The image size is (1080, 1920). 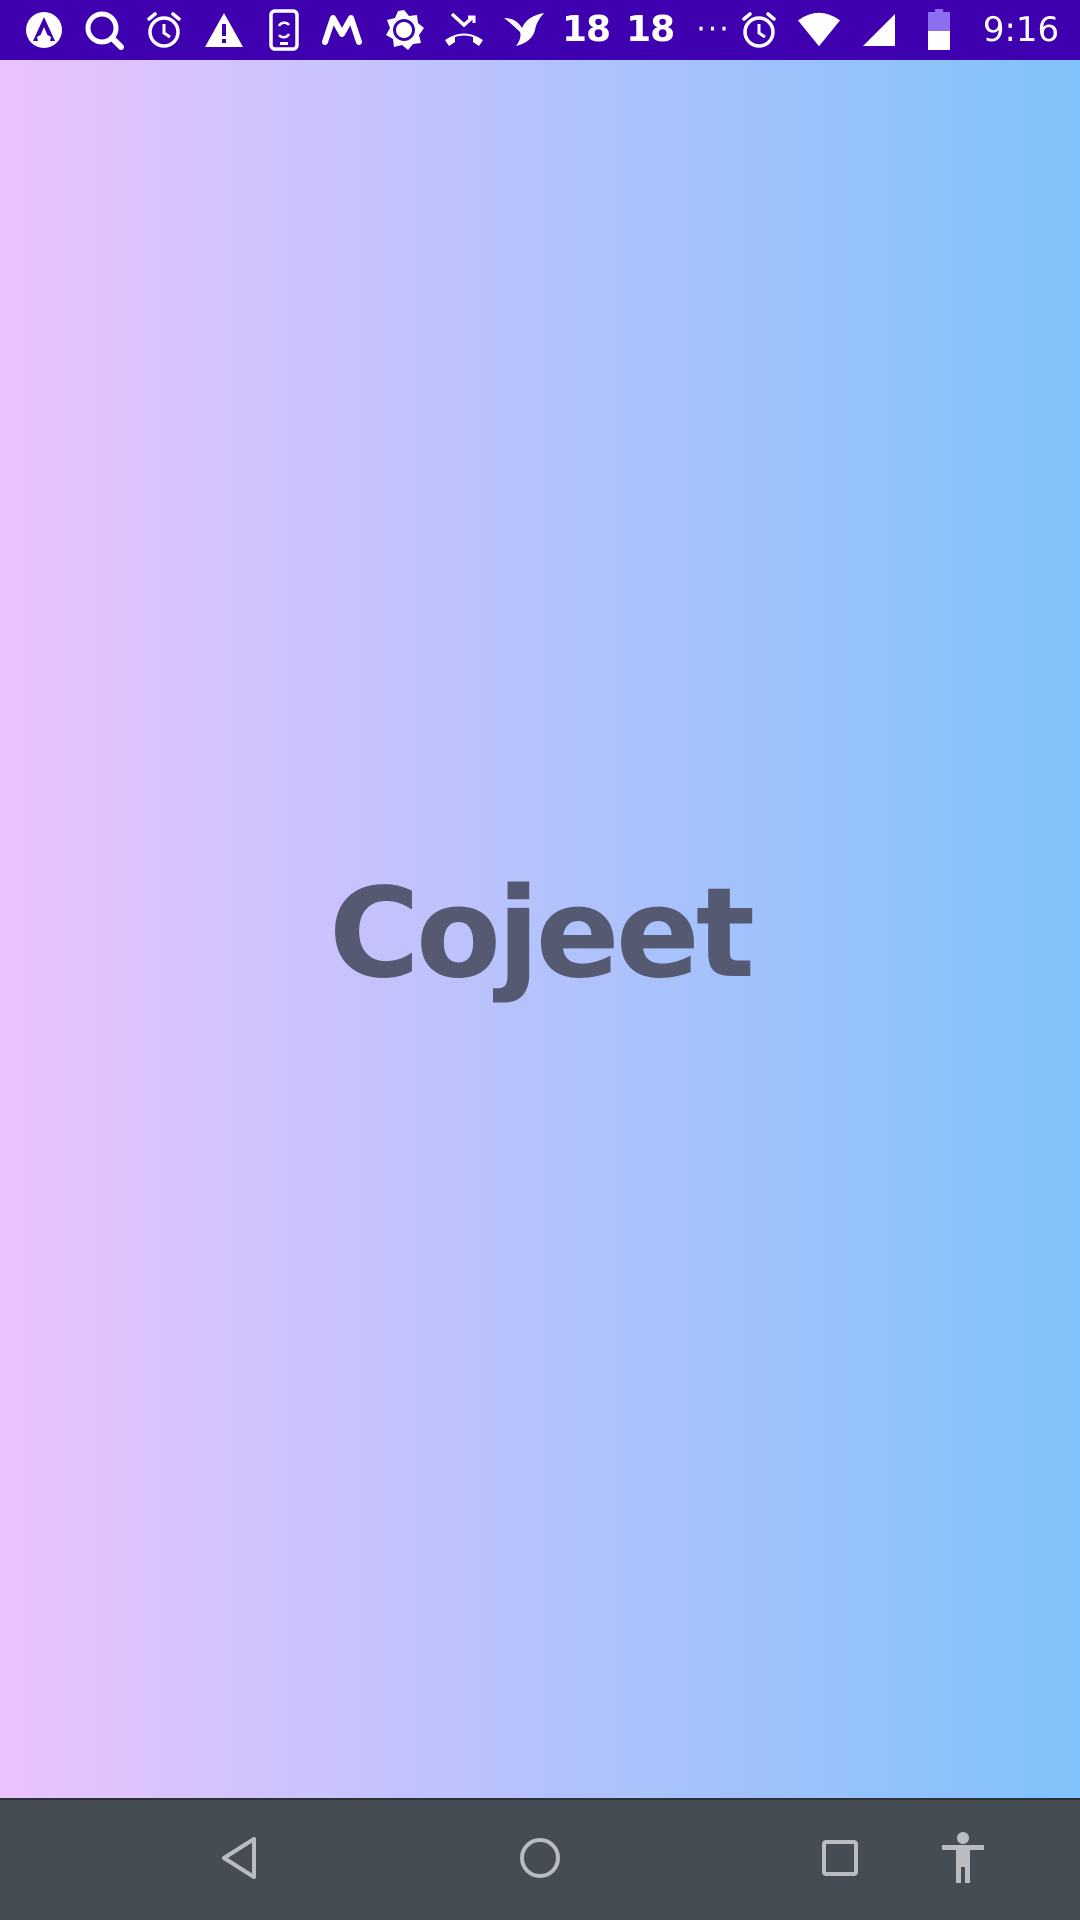 I want to click on brightness-icon, so click(x=404, y=30).